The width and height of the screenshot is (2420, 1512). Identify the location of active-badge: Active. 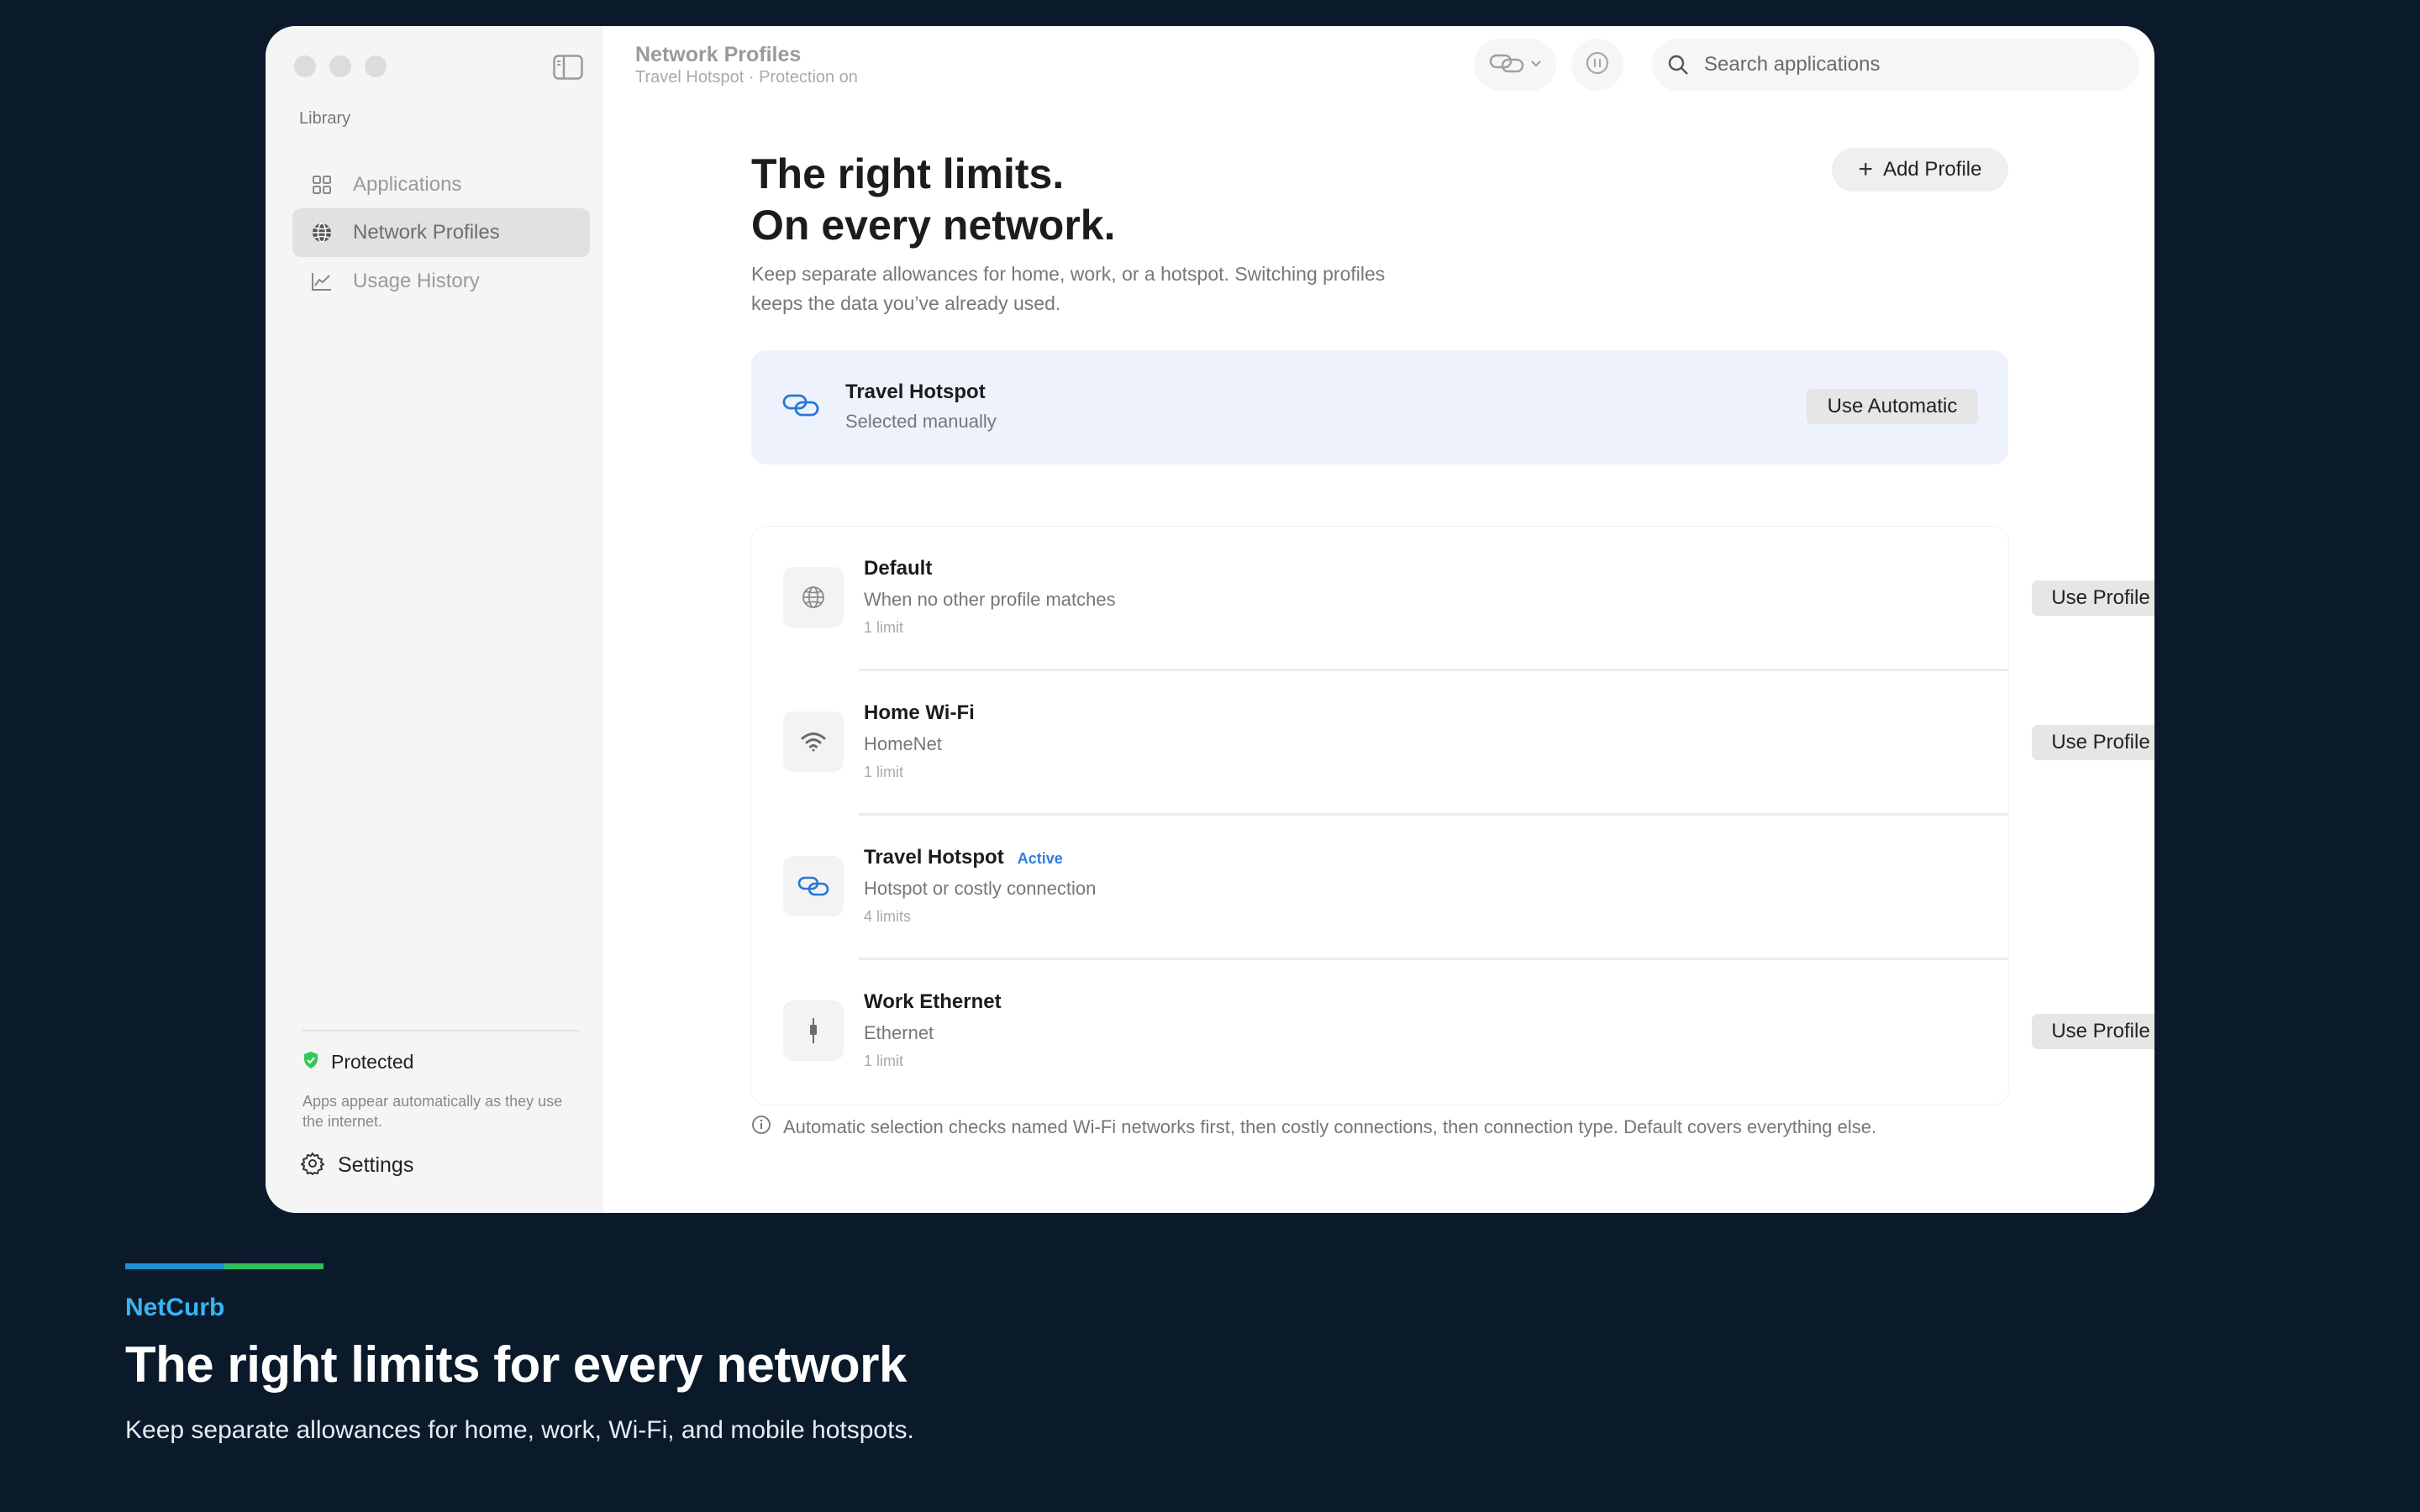
(1040, 858).